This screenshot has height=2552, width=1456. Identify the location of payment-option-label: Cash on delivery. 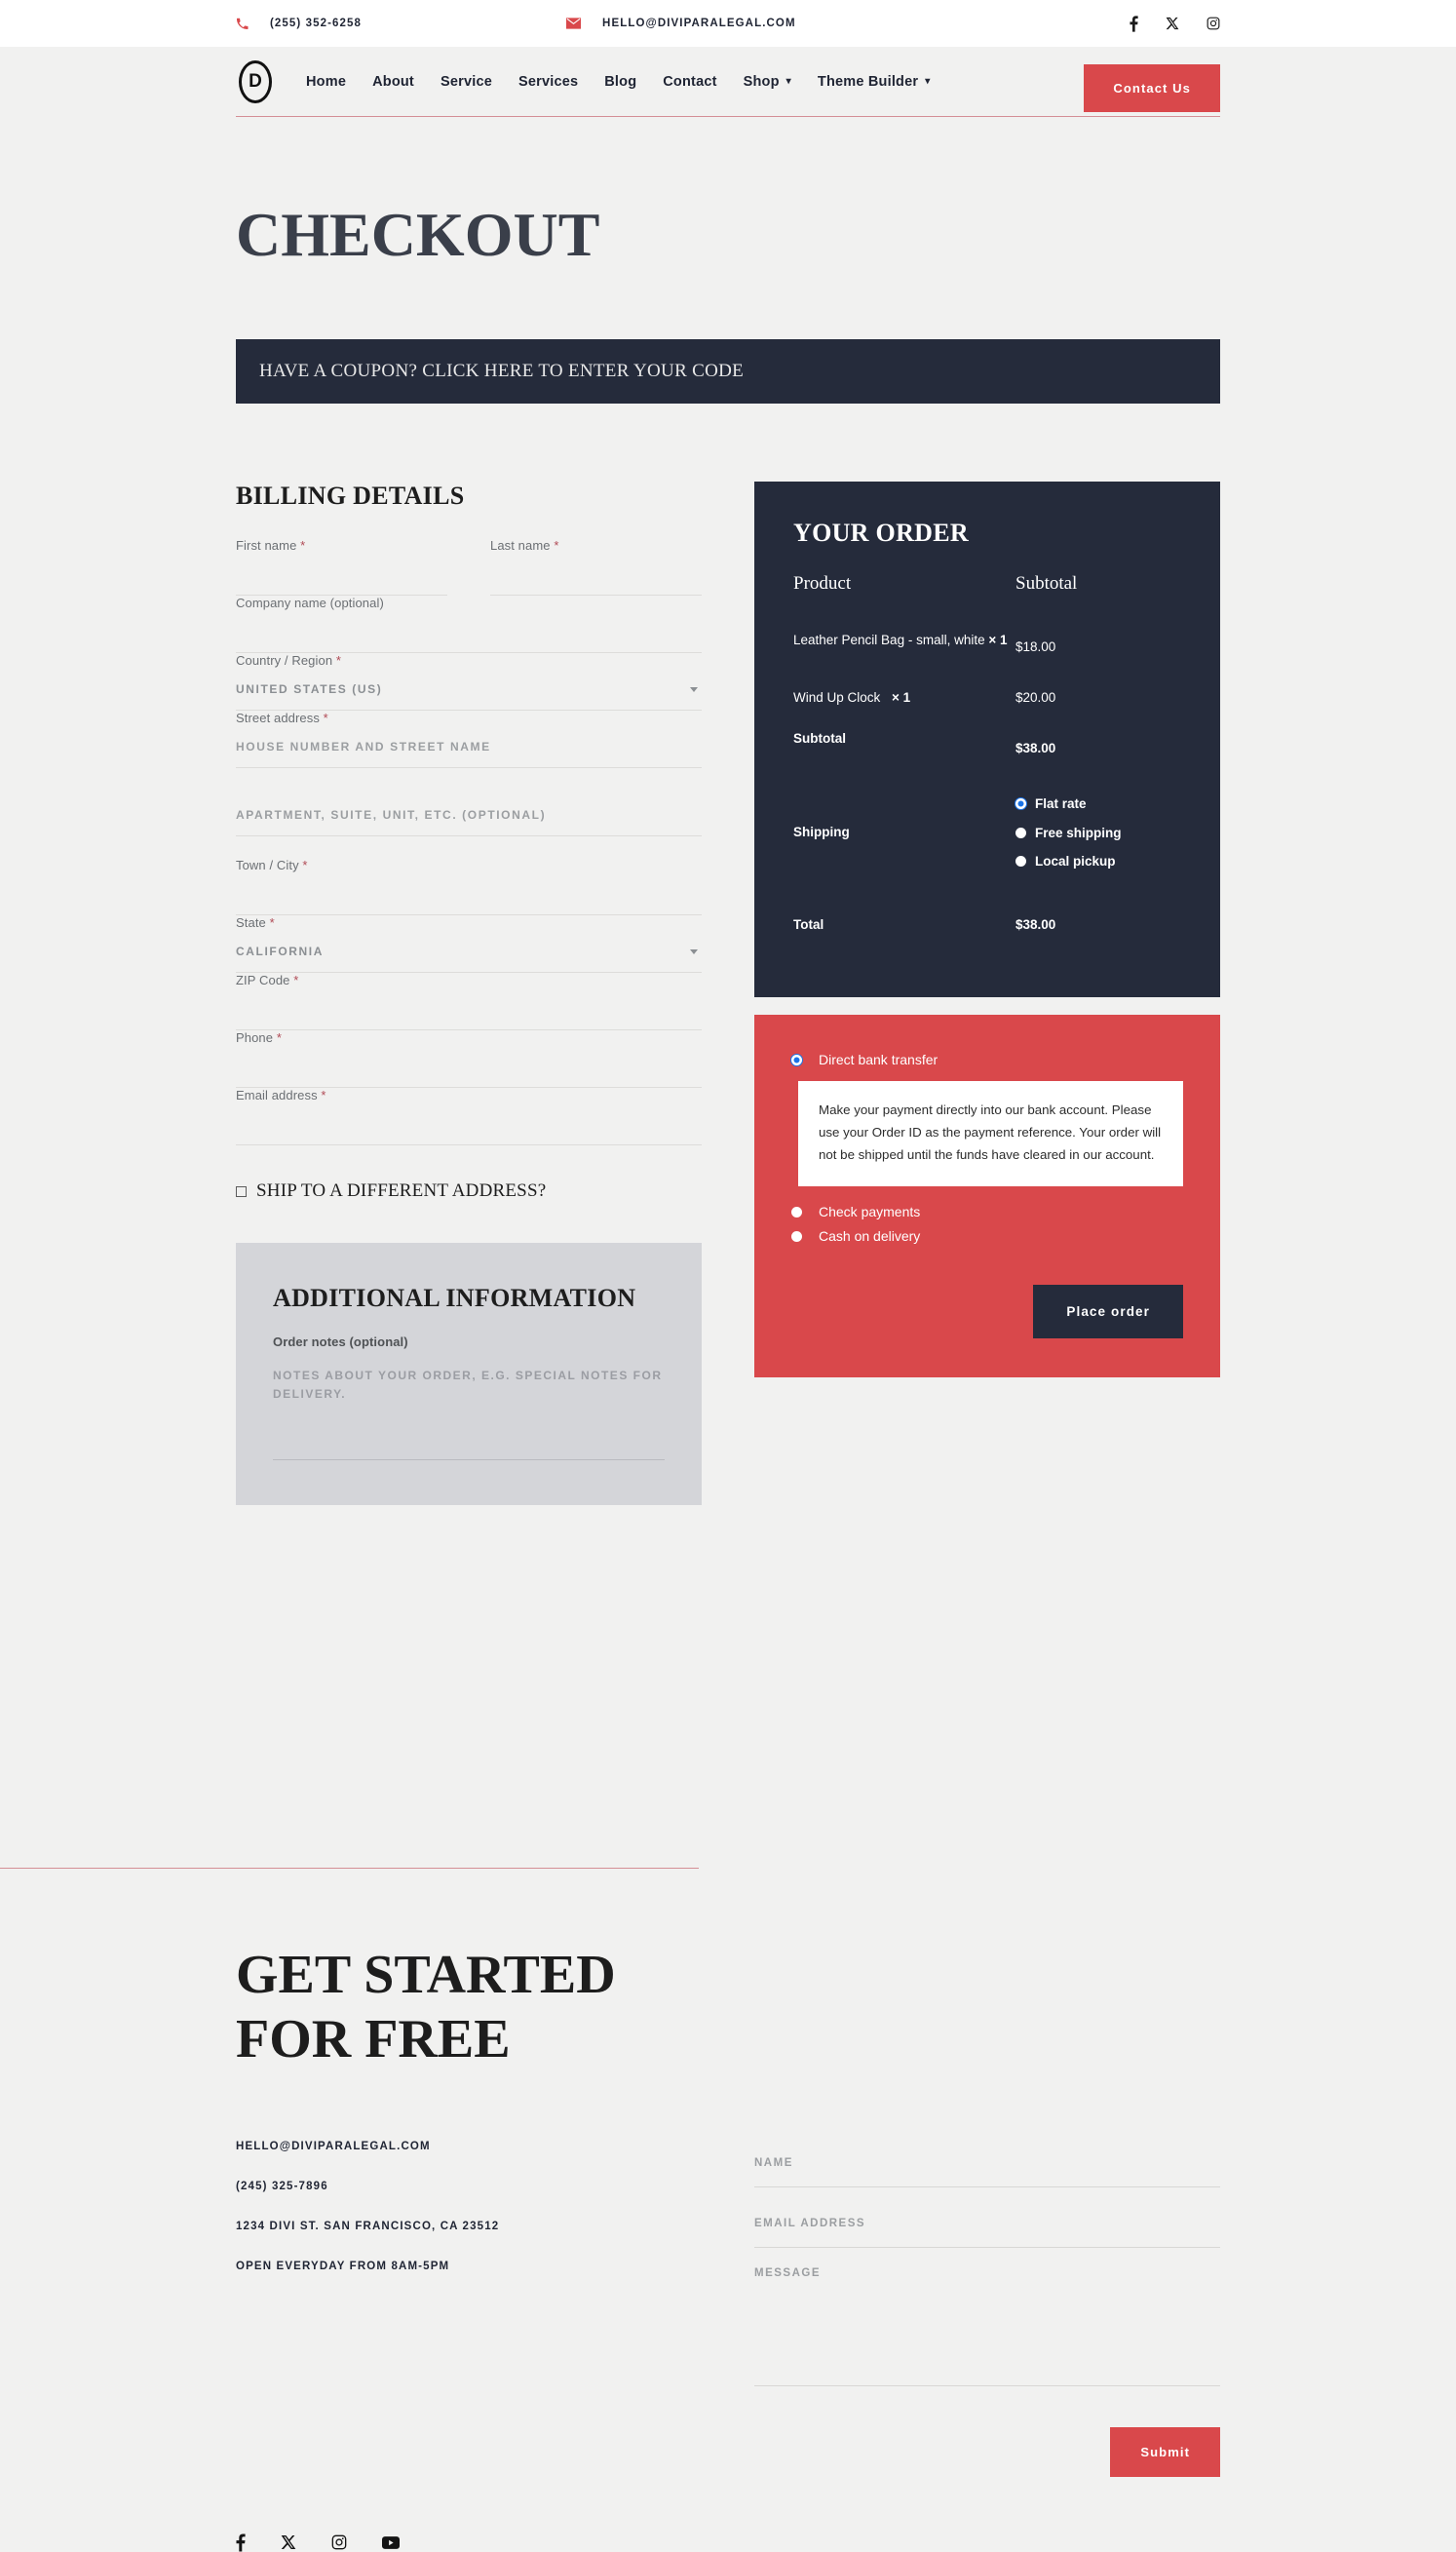
(870, 1236).